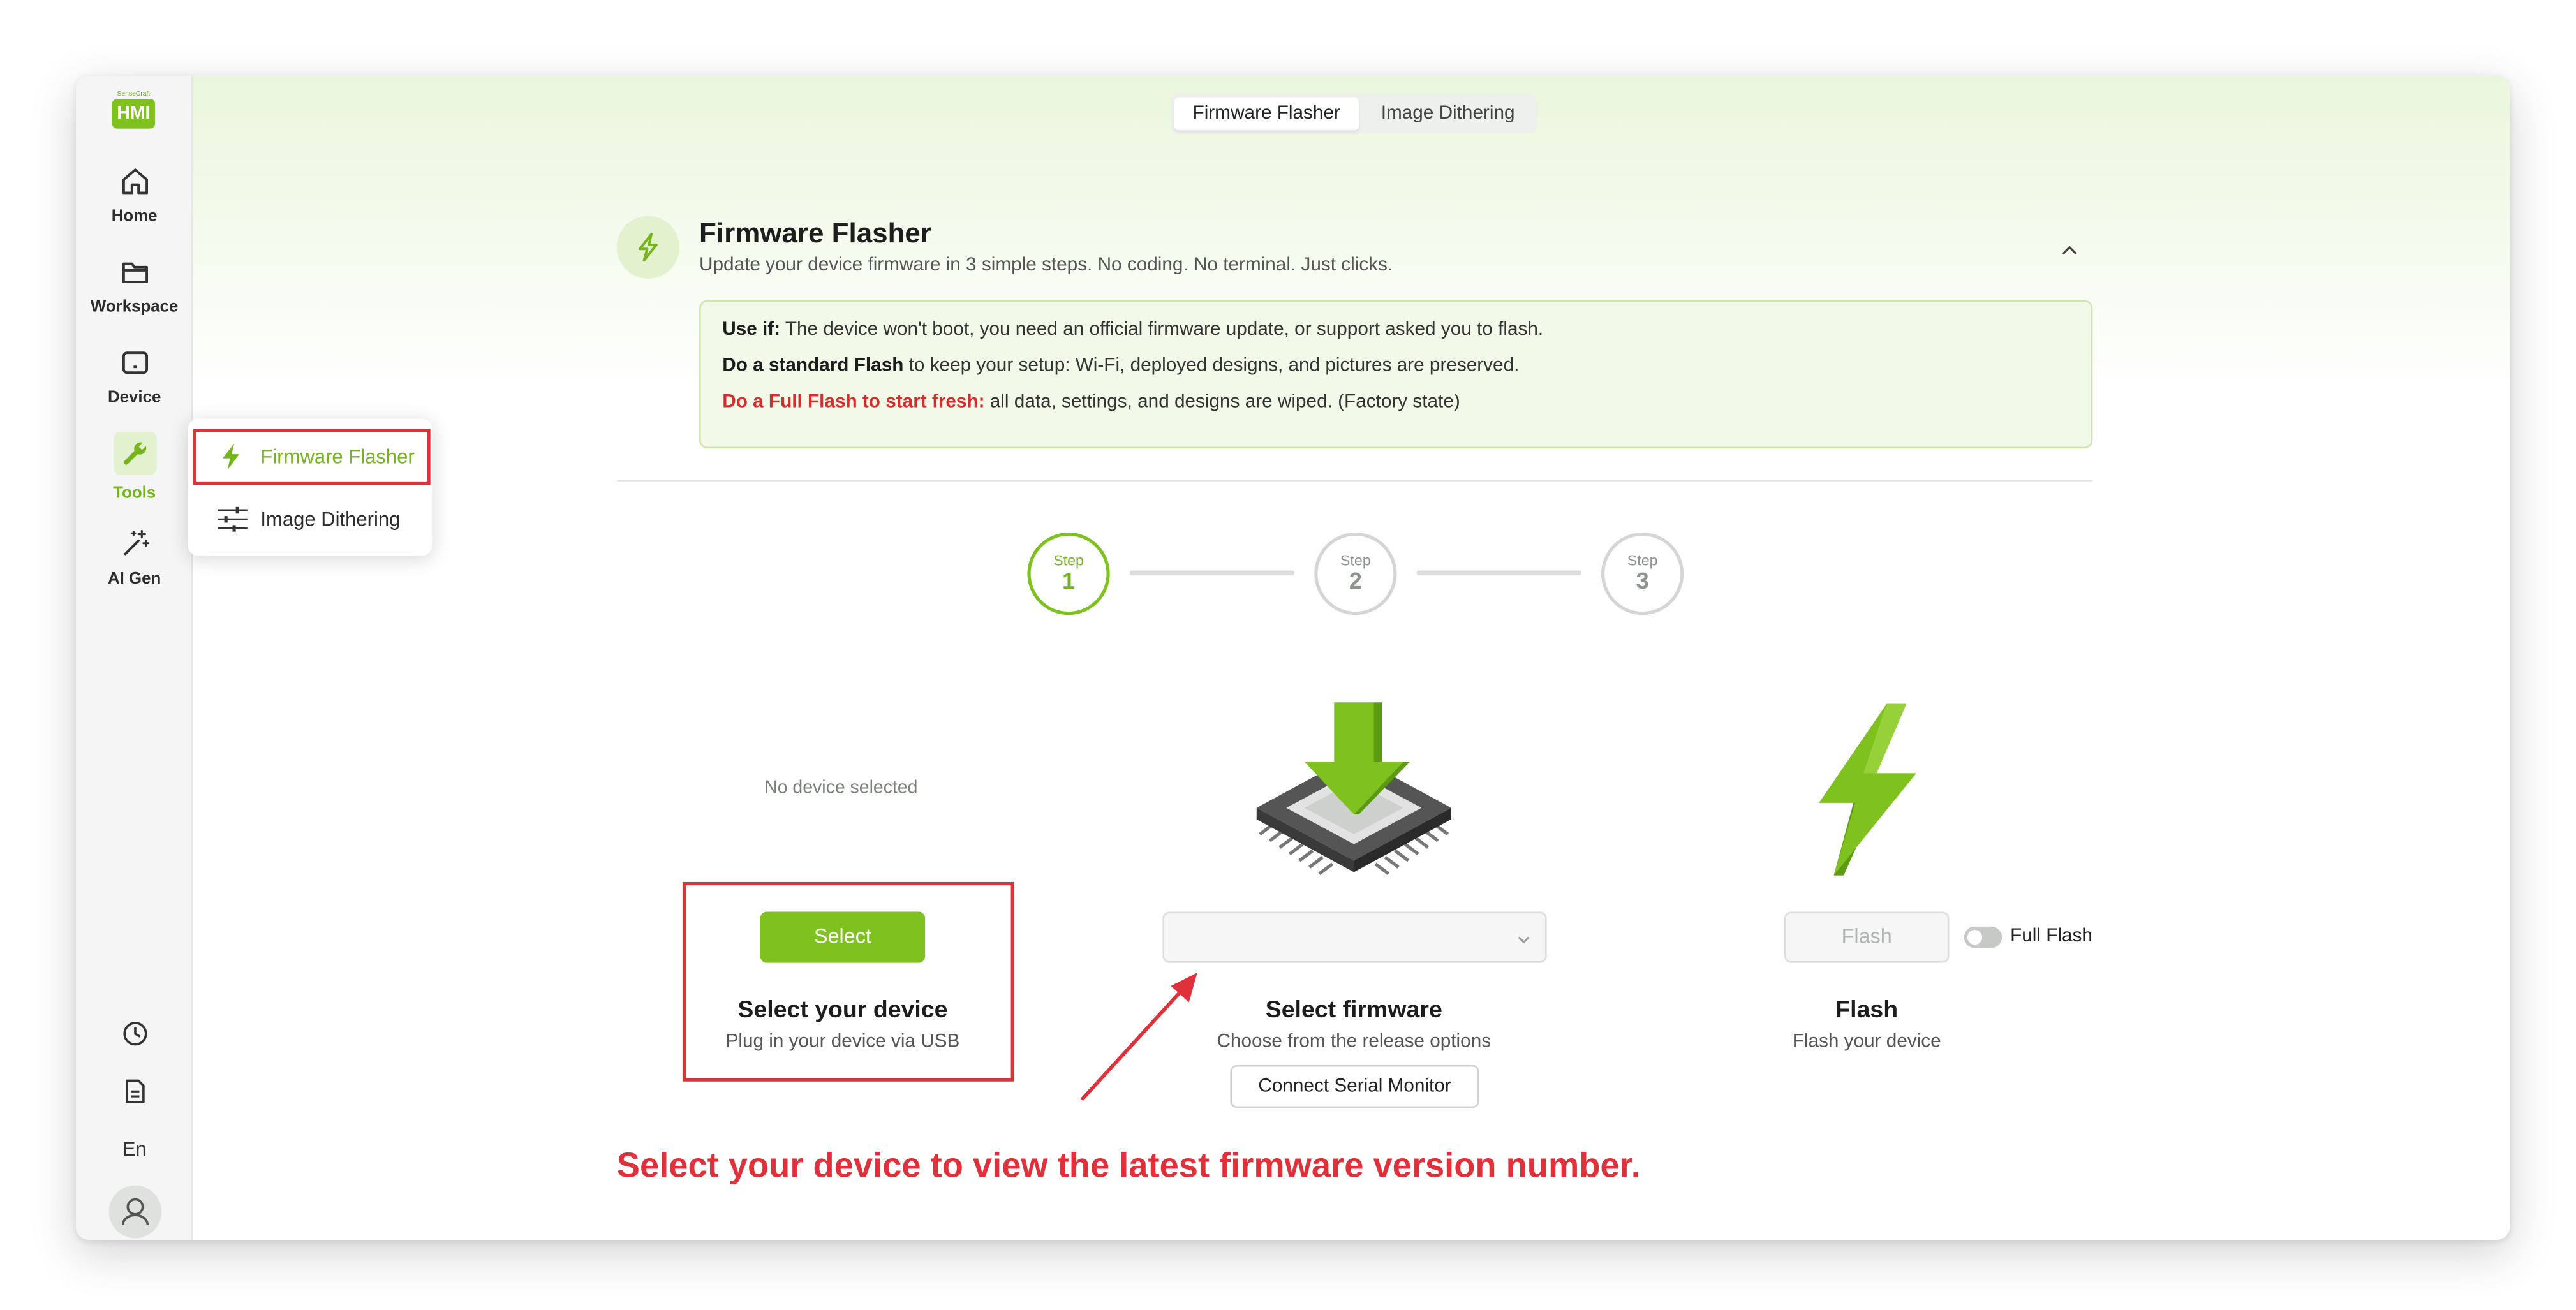  What do you see at coordinates (1138, 1037) in the screenshot?
I see `annotation-arrow` at bounding box center [1138, 1037].